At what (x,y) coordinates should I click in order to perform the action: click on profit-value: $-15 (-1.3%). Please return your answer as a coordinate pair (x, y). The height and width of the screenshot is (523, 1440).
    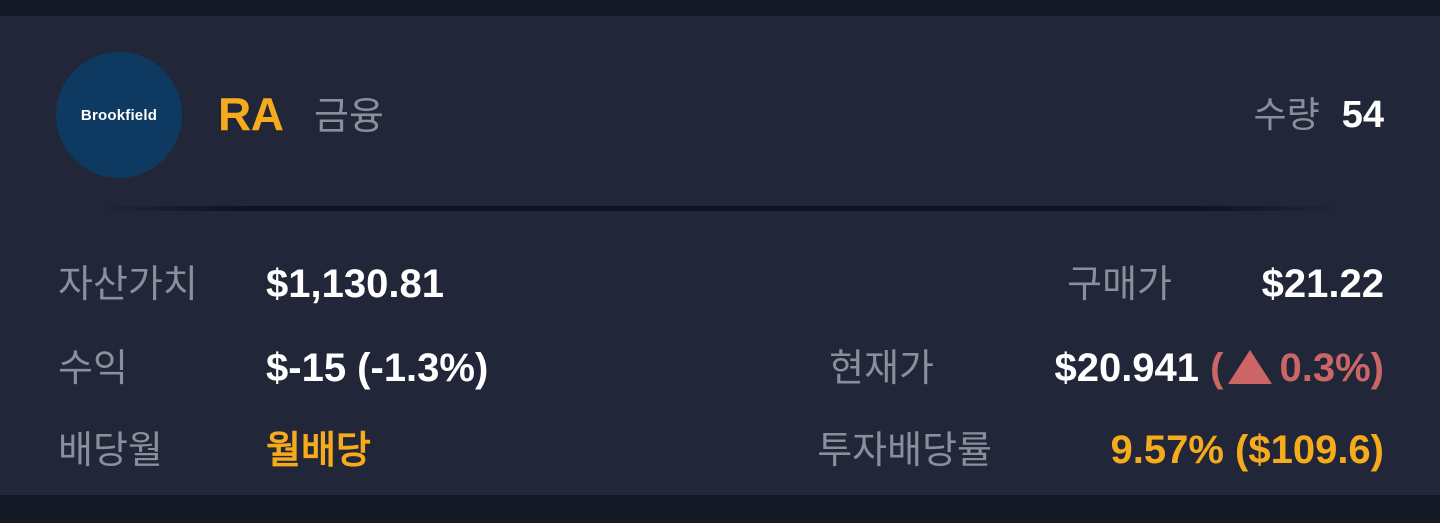
    Looking at the image, I should click on (377, 368).